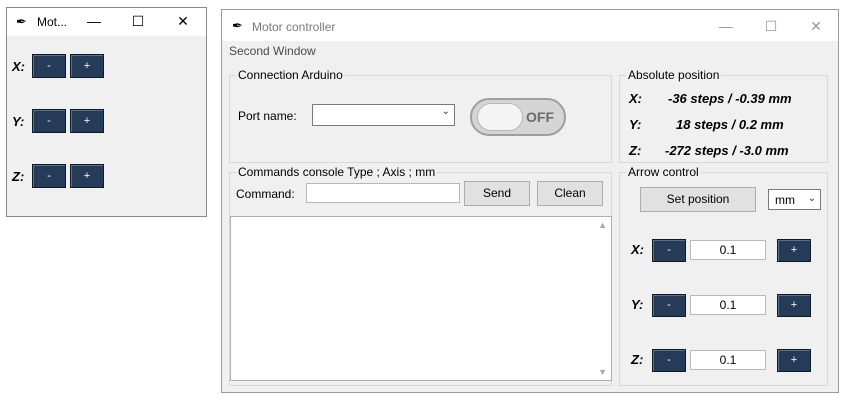 Image resolution: width=855 pixels, height=402 pixels. I want to click on arrow-y-minus-button: -, so click(669, 305).